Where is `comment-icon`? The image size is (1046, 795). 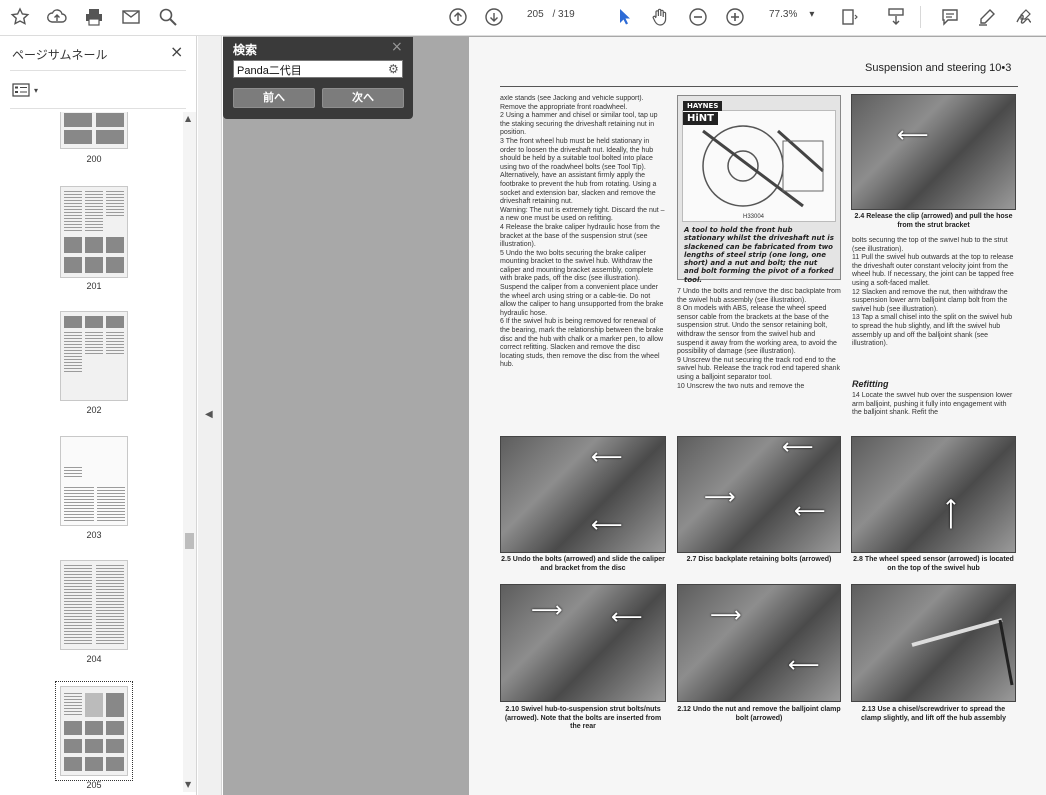 comment-icon is located at coordinates (950, 17).